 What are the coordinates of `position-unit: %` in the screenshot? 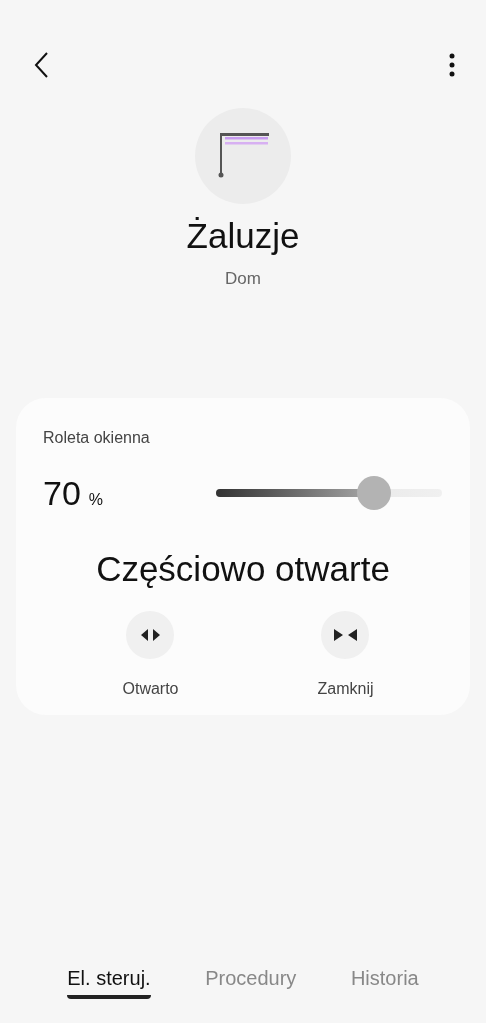 It's located at (96, 499).